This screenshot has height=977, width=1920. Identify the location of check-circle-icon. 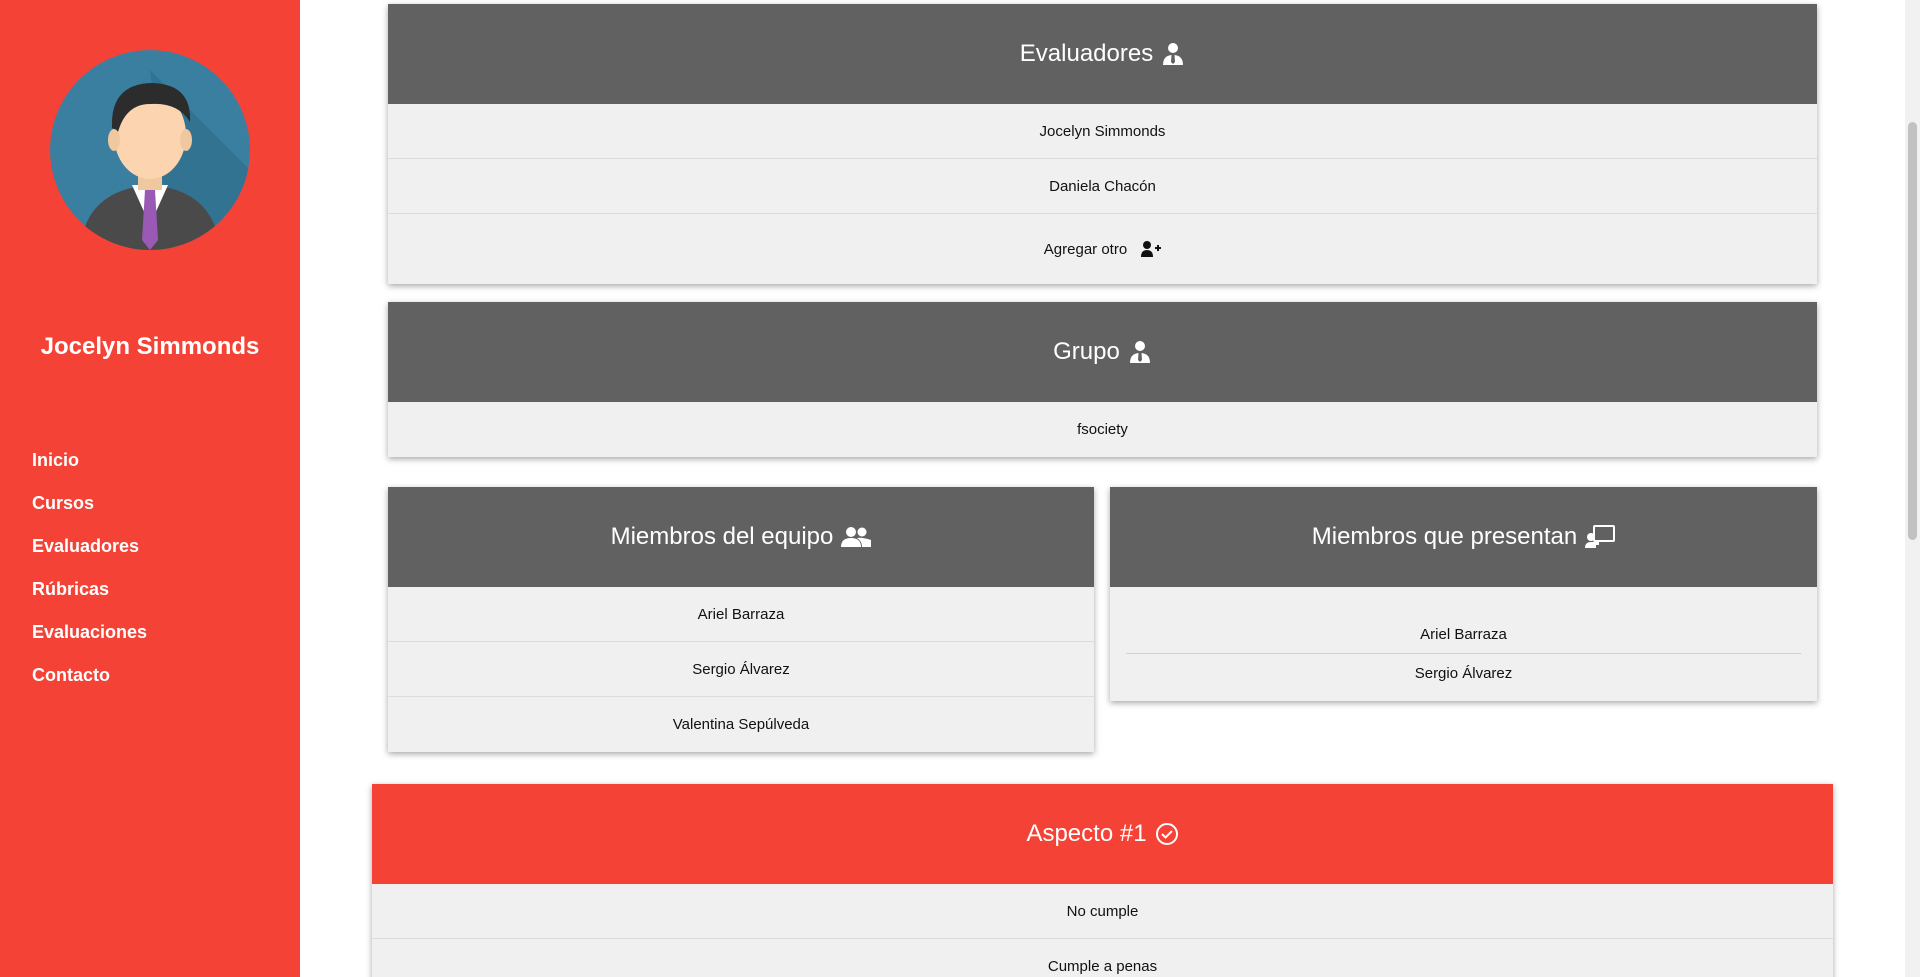
(1166, 834).